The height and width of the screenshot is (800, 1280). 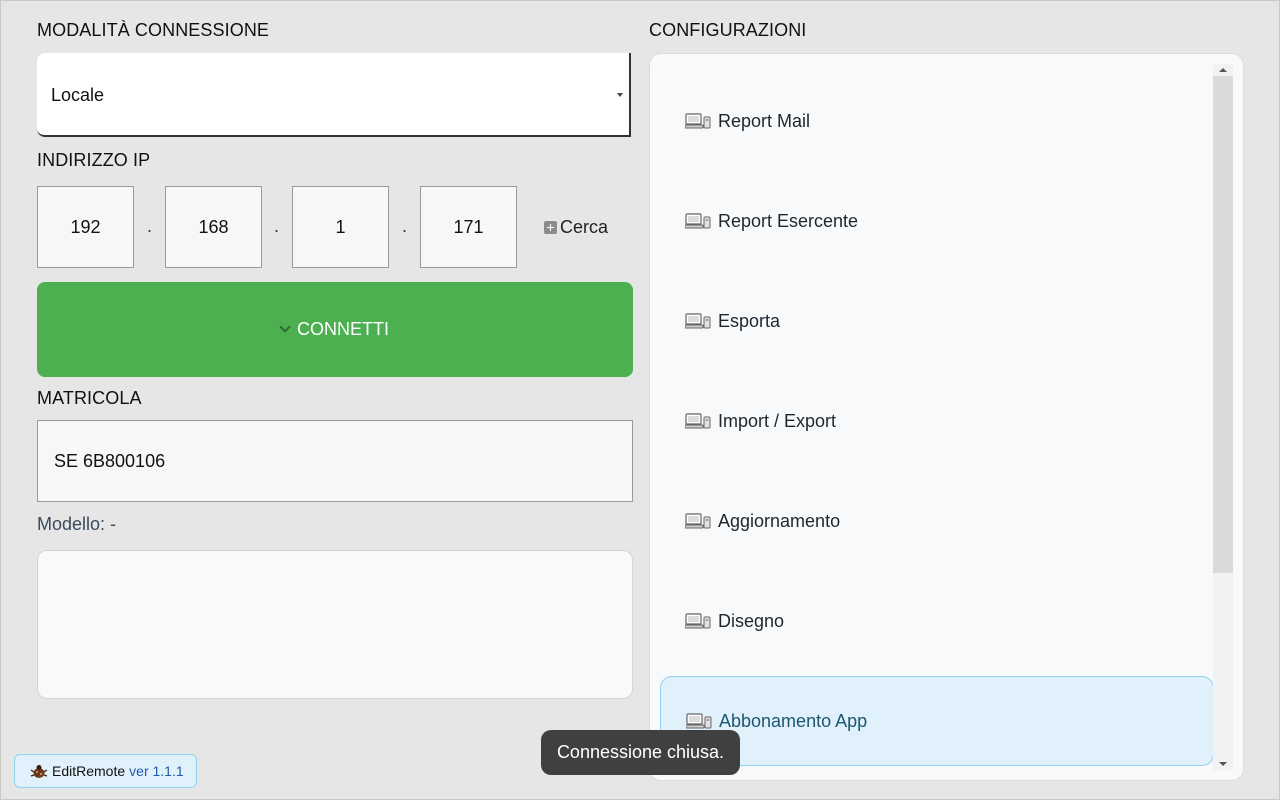 What do you see at coordinates (89, 771) in the screenshot?
I see `app-name: EditRemote` at bounding box center [89, 771].